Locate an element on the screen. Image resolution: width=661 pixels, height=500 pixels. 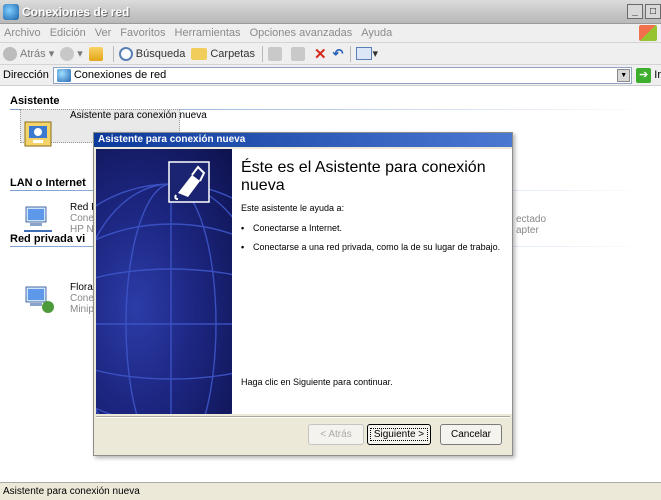
wizard-heading: Éste es el Asistente para conexión nueva is located at coordinates (363, 176).